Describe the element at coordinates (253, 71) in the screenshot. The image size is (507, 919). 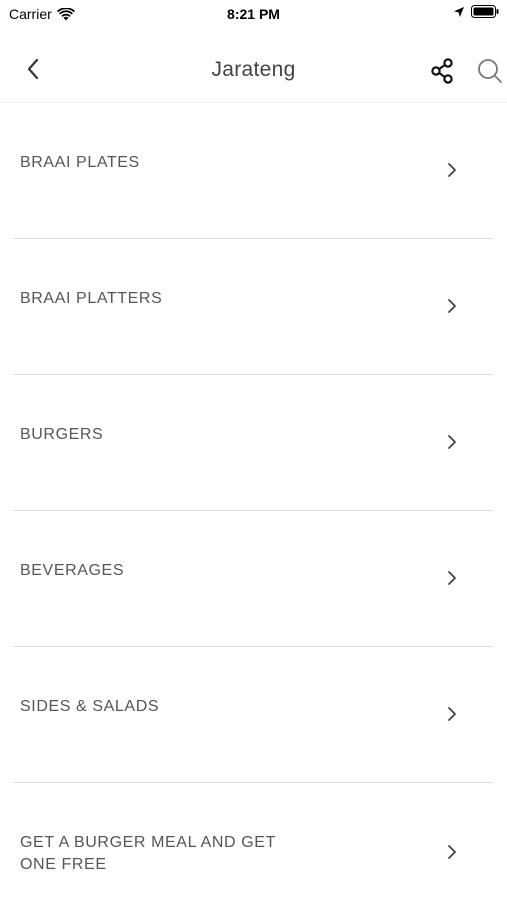
I see `navigation-bar: Jarateng` at that location.